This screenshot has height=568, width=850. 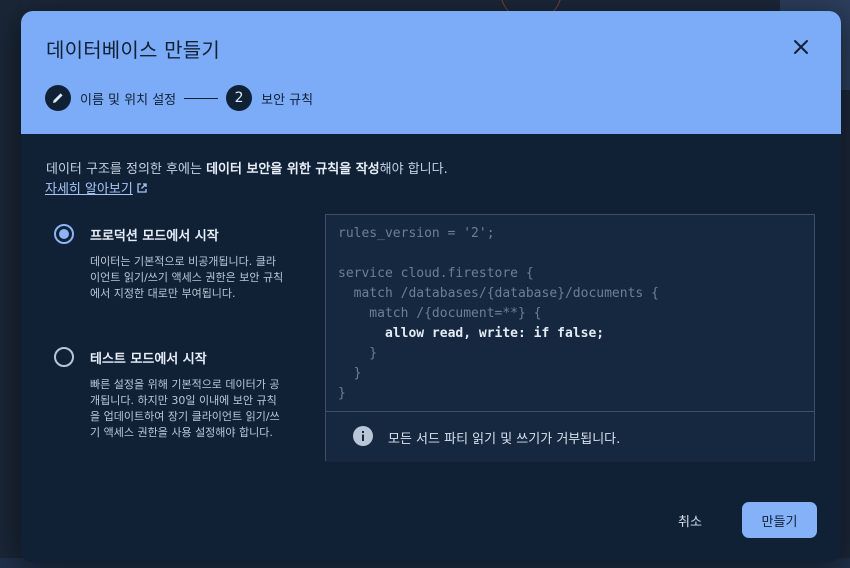 I want to click on step-1-label: 이름 및 위치 설정, so click(x=128, y=100).